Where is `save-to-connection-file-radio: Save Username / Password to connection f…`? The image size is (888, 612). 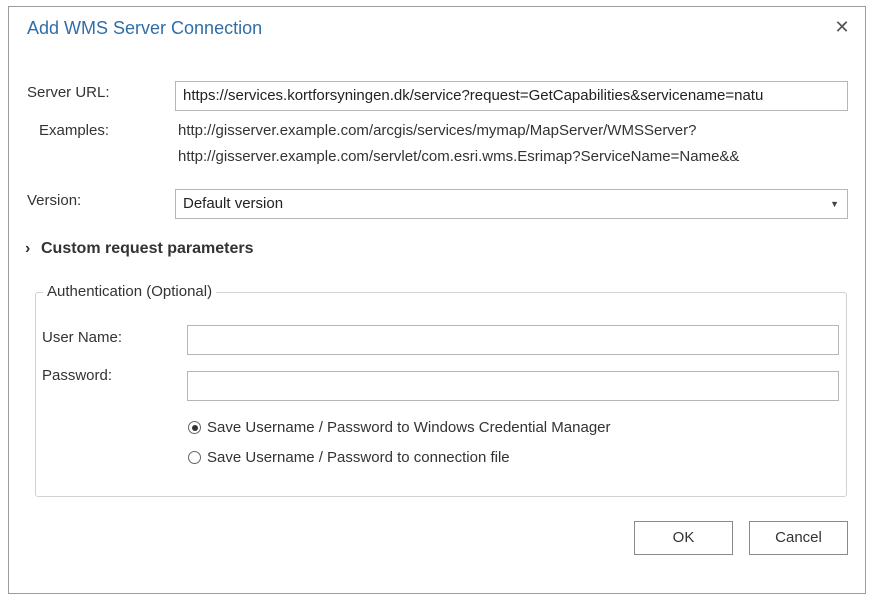 save-to-connection-file-radio: Save Username / Password to connection f… is located at coordinates (349, 457).